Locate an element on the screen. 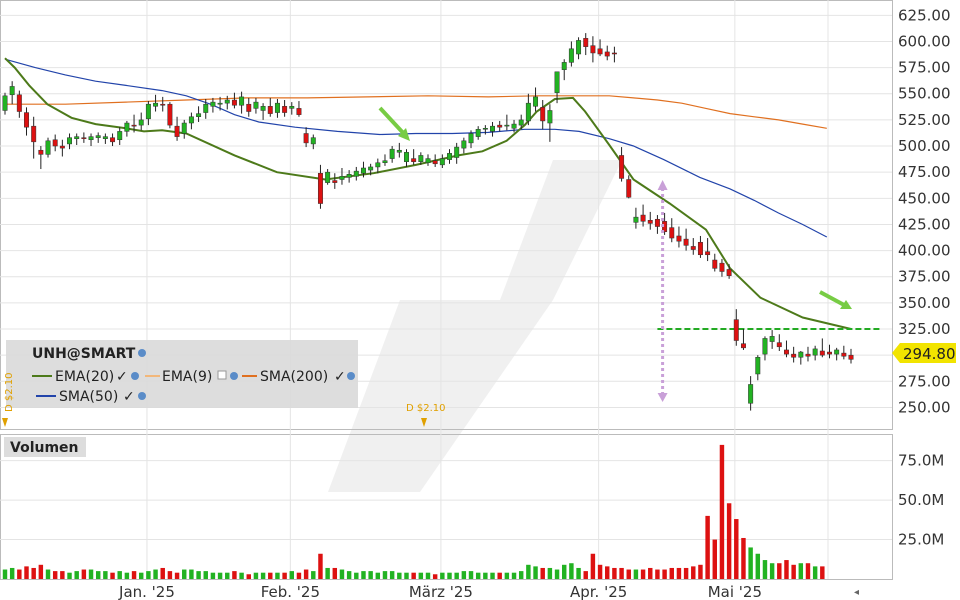 The width and height of the screenshot is (960, 600). legend-sma200: SMA(200) is located at coordinates (294, 377).